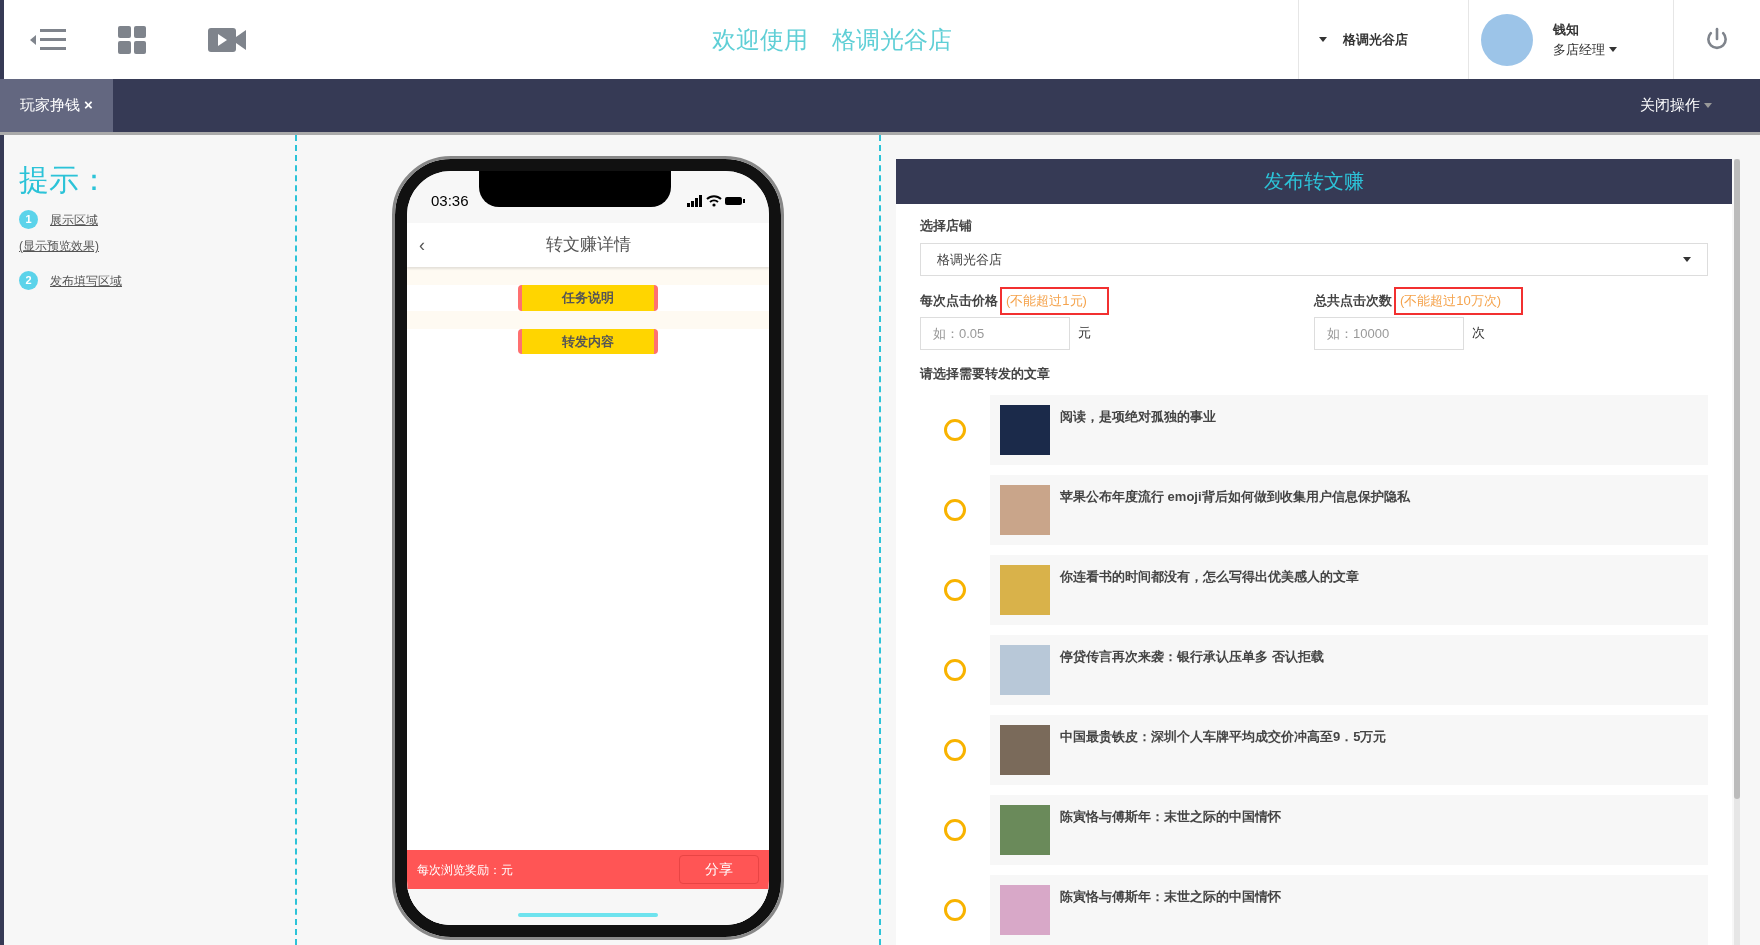  What do you see at coordinates (416, 245) in the screenshot?
I see `back-button: ‹` at bounding box center [416, 245].